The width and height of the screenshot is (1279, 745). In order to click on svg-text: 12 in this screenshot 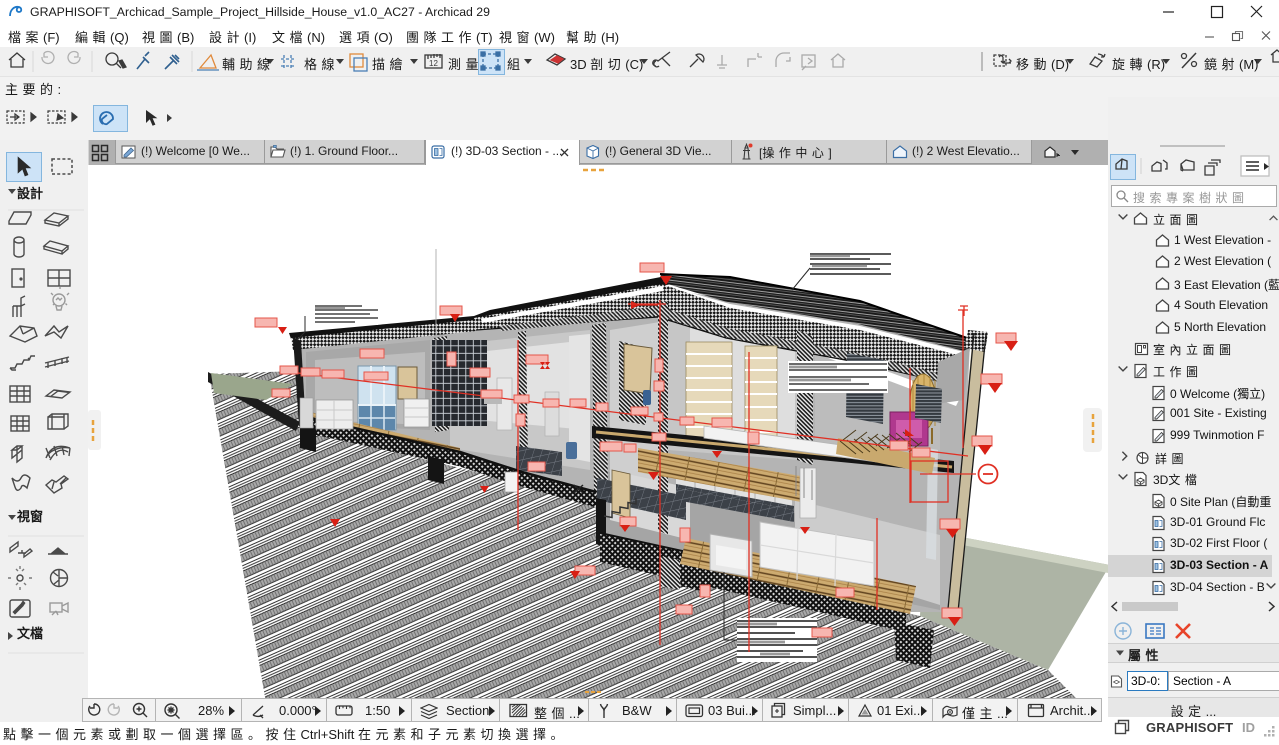, I will do `click(433, 63)`.